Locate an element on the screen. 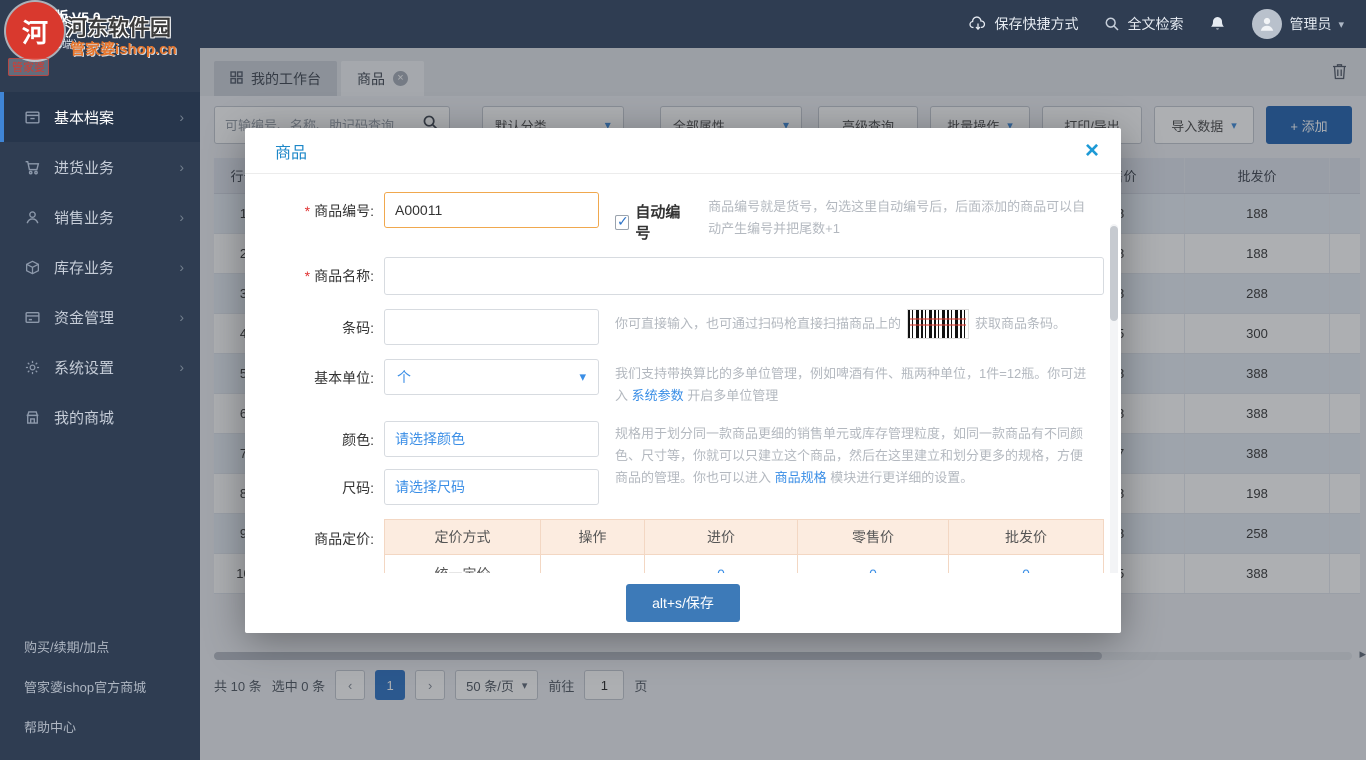 The image size is (1366, 760). barcode-hint-after: 获取商品条码。 is located at coordinates (1021, 323).